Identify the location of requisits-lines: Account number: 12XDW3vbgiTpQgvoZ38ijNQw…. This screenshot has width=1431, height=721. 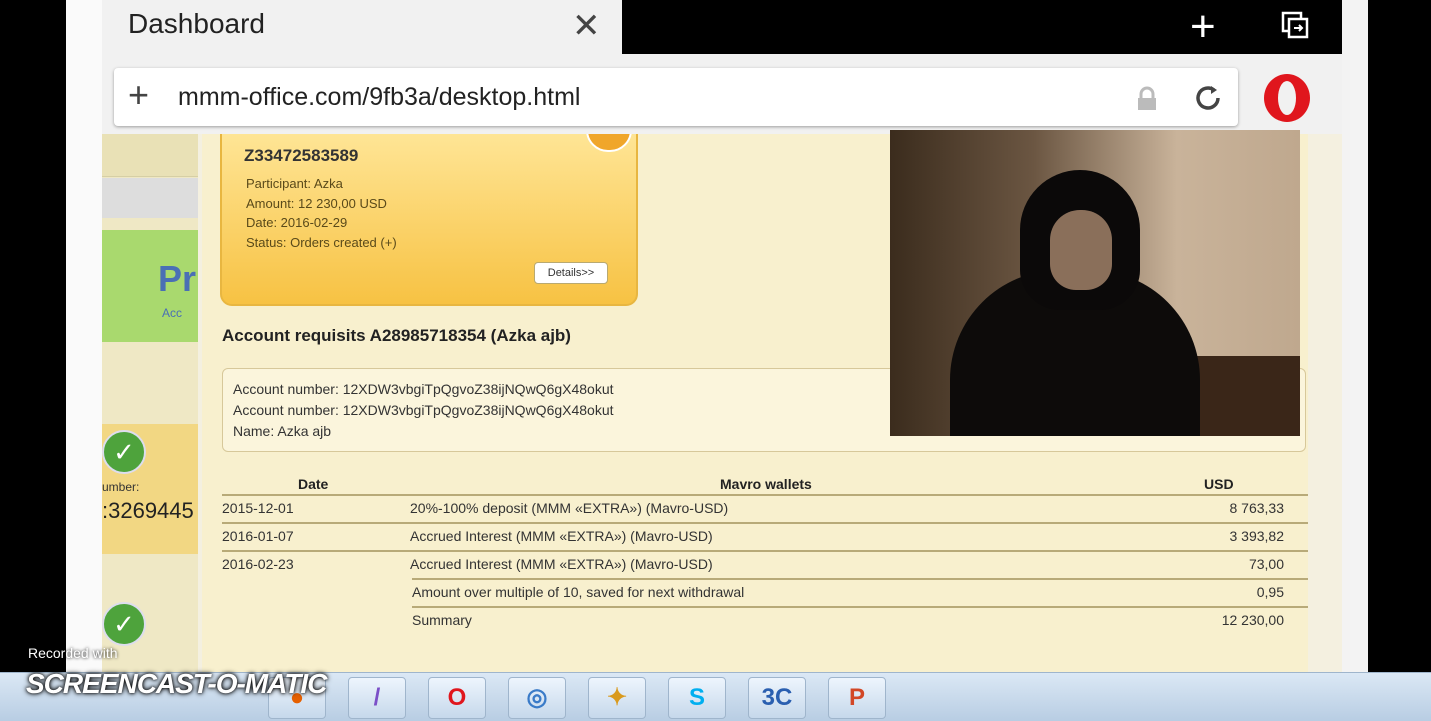
(423, 410).